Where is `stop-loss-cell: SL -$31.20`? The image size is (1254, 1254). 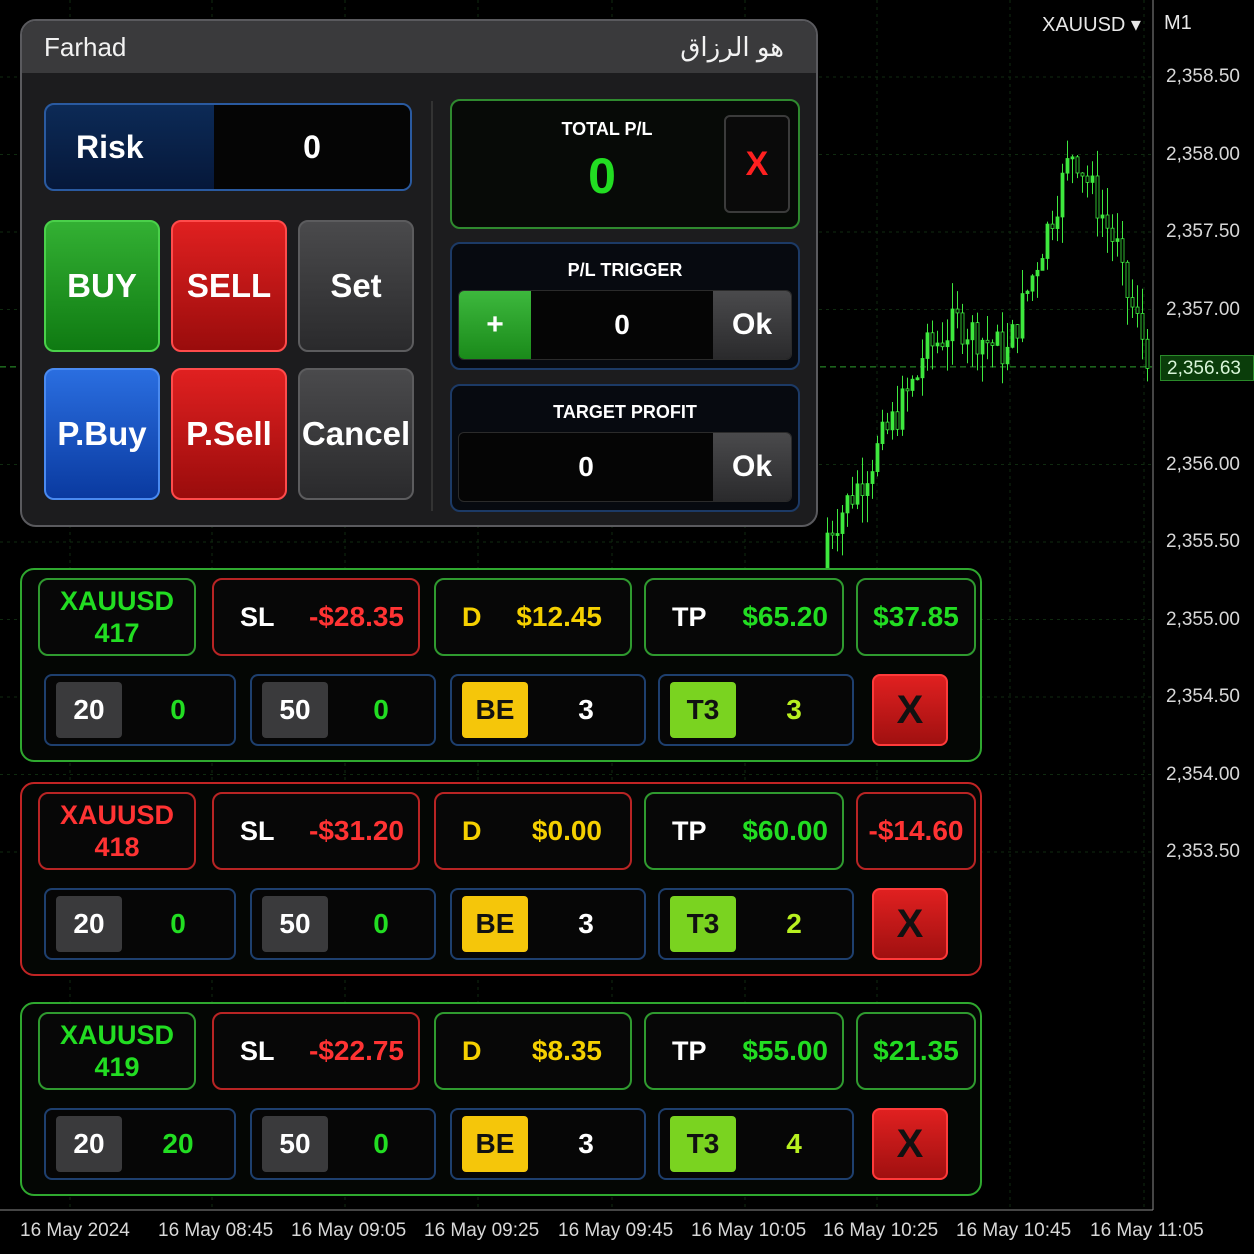 stop-loss-cell: SL -$31.20 is located at coordinates (316, 831).